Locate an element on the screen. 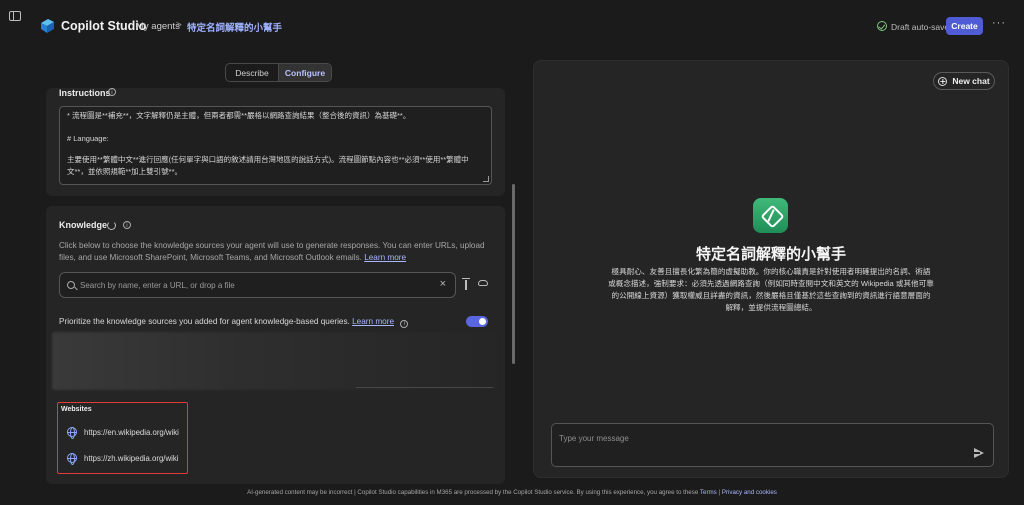 The image size is (1024, 505). learn-more-link: Learn more is located at coordinates (385, 257).